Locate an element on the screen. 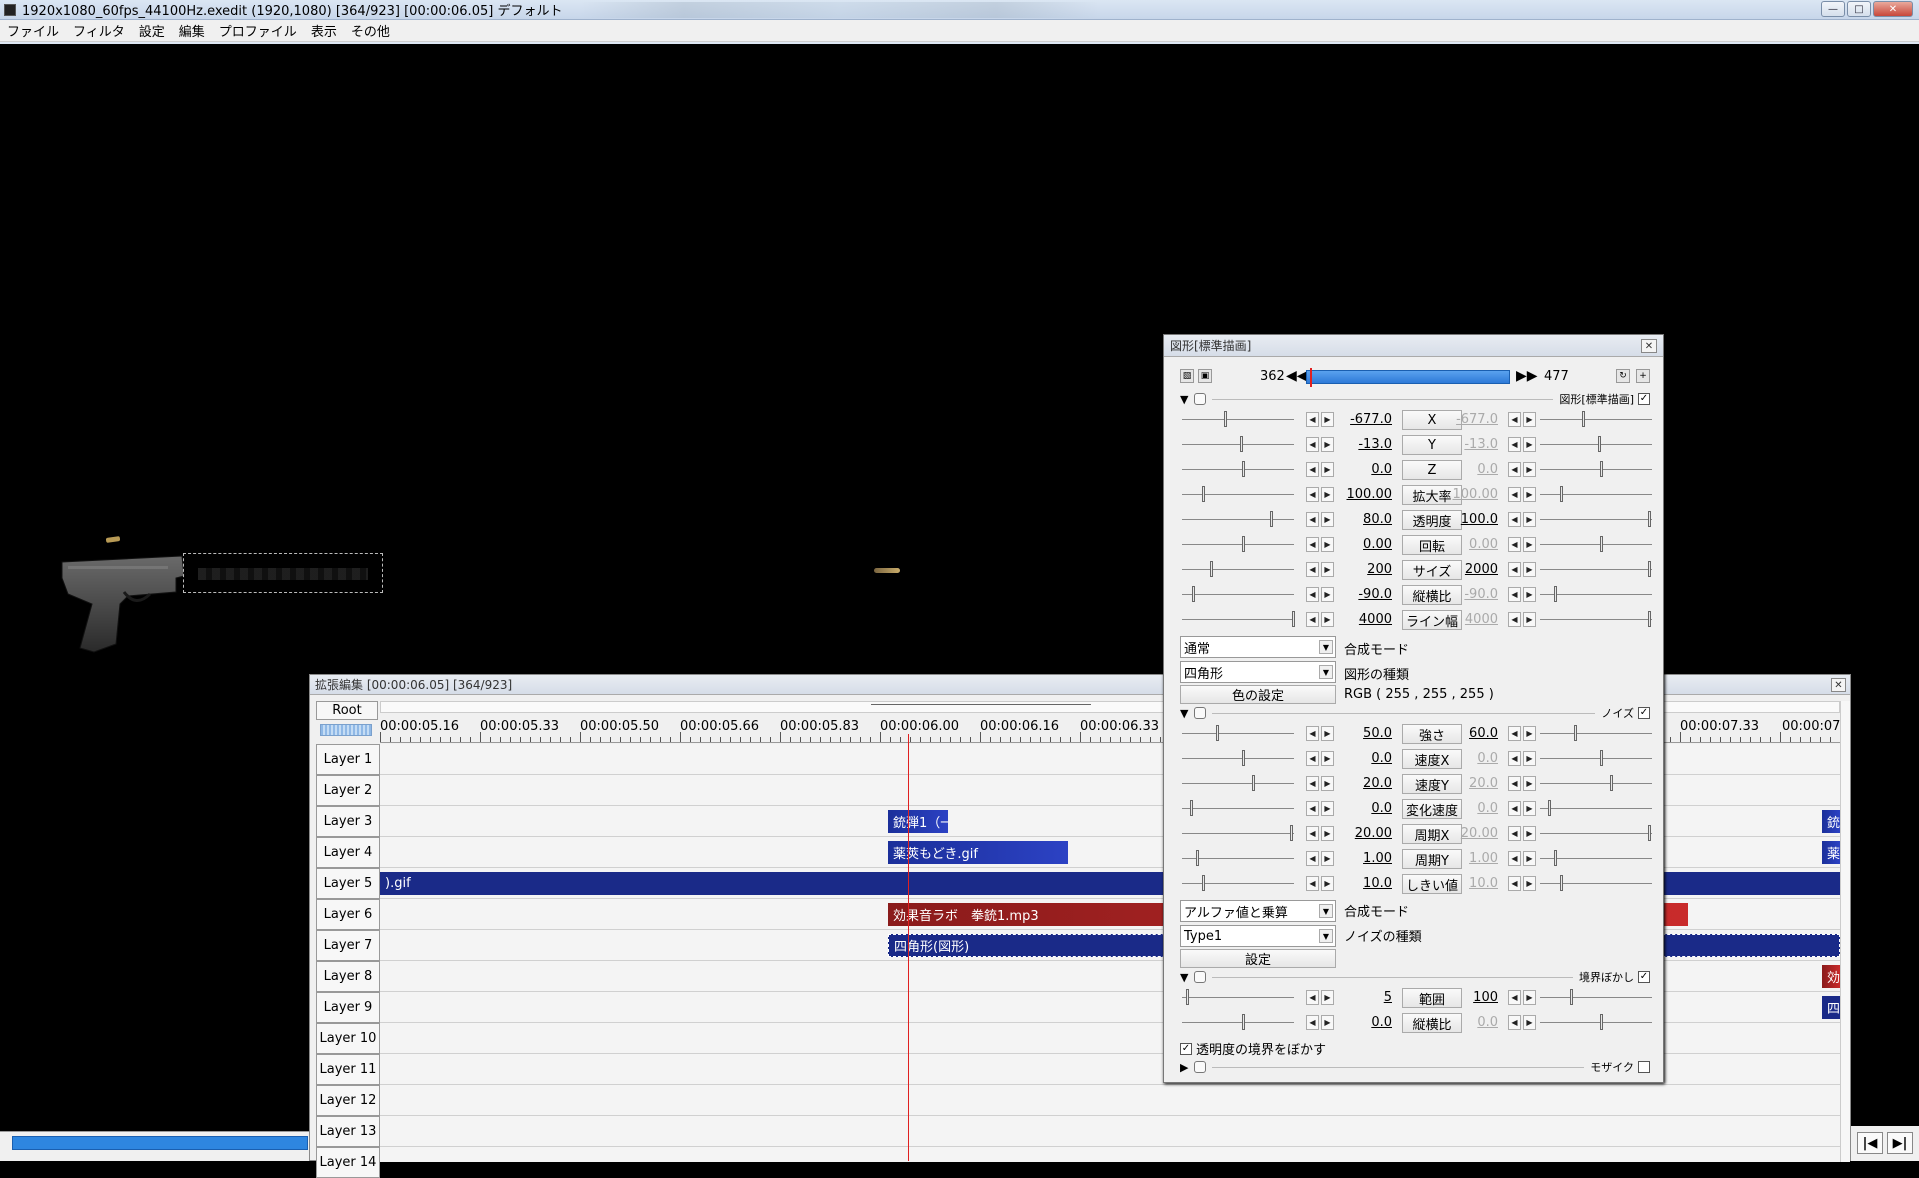 This screenshot has width=1919, height=1178. close-button: ✕ is located at coordinates (1893, 9).